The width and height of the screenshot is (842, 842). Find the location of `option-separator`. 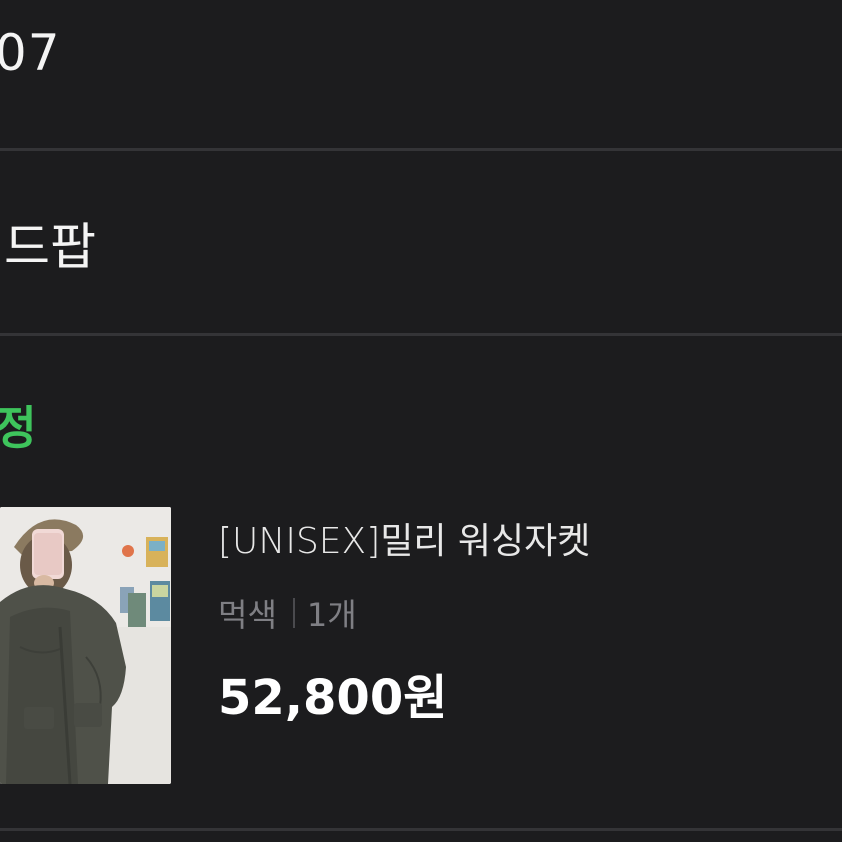

option-separator is located at coordinates (293, 613).